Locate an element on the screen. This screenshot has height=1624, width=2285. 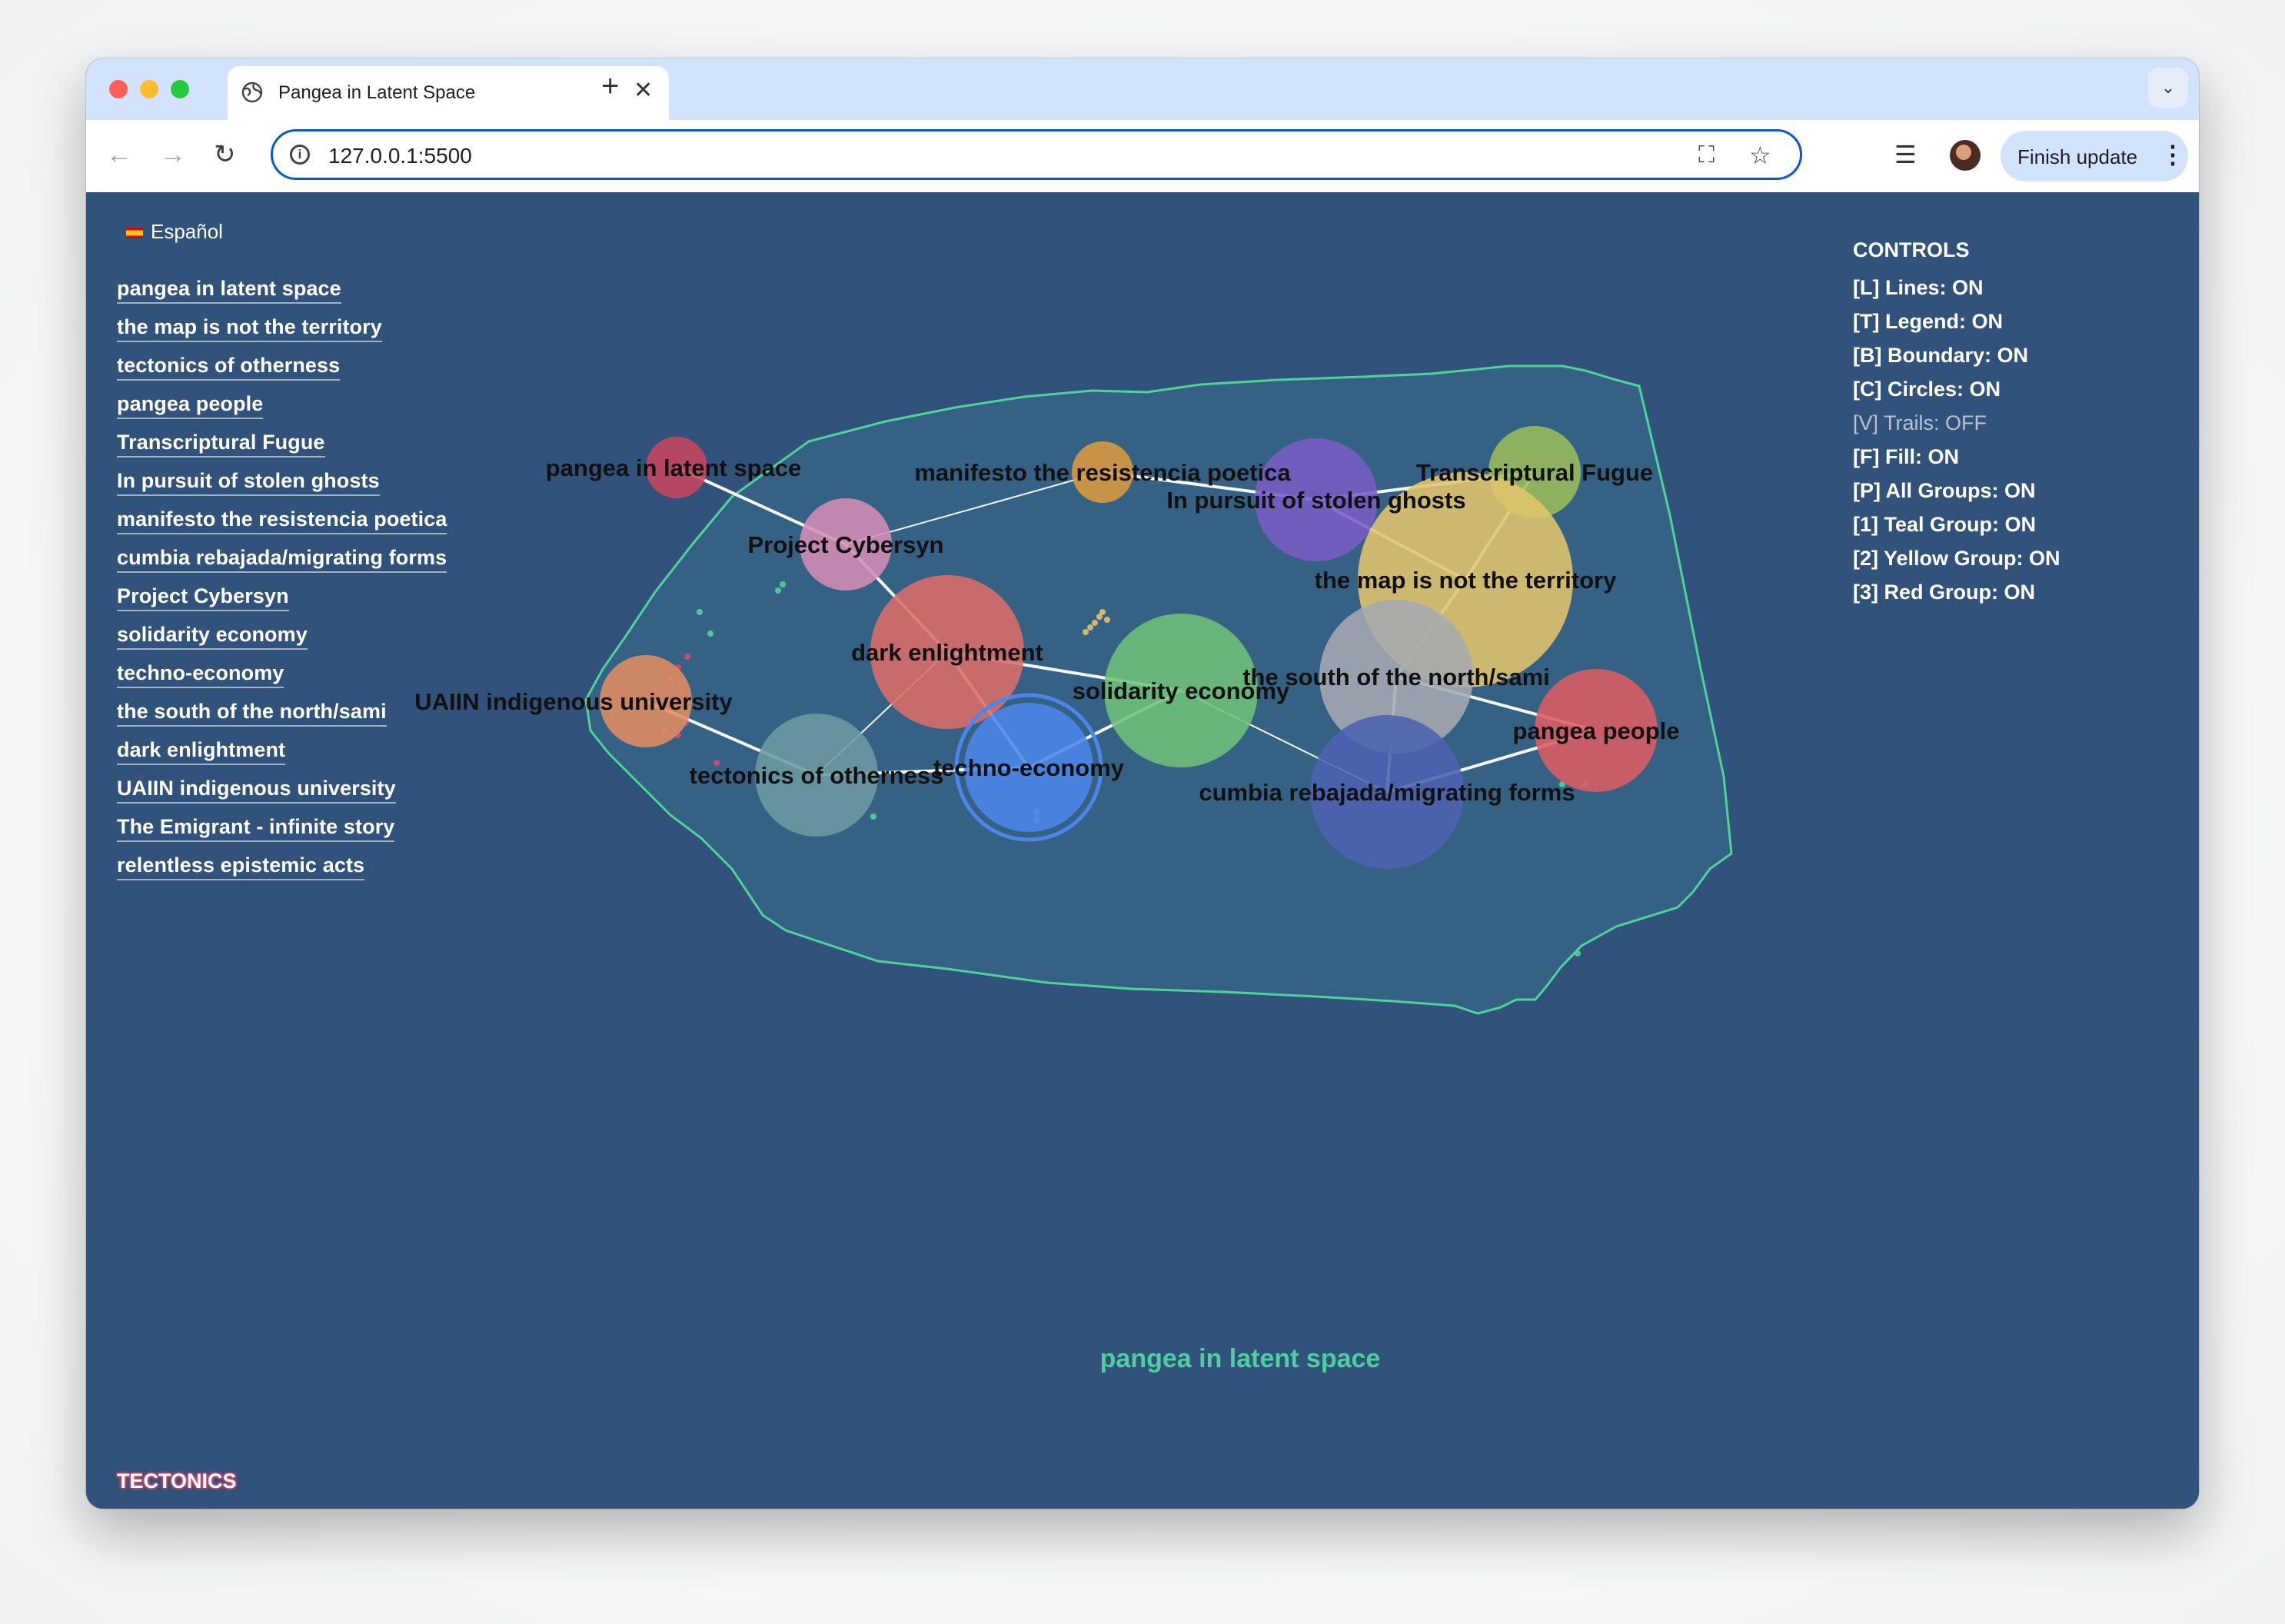
control-toggle: [P] All Groups: ON is located at coordinates (1956, 496).